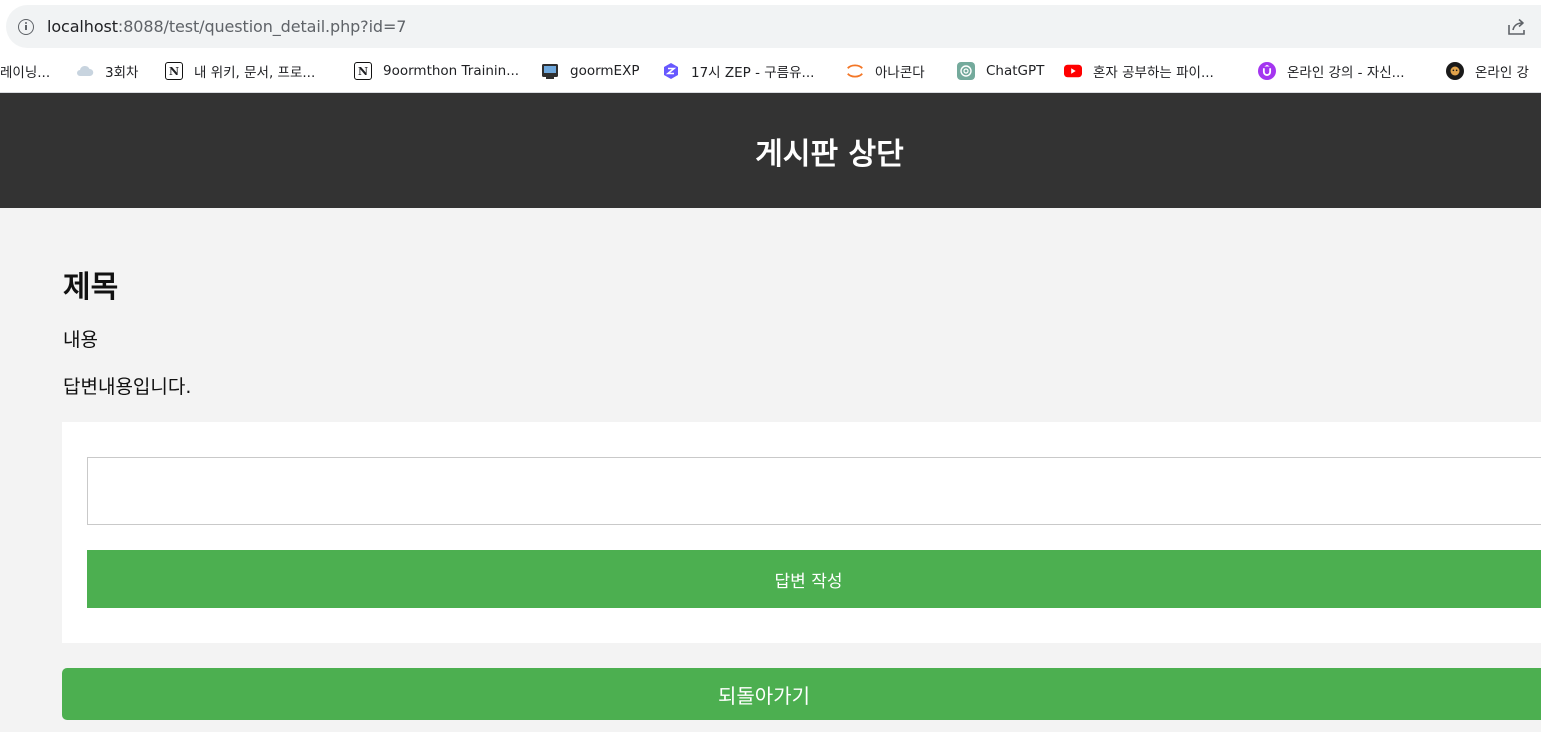 Image resolution: width=1541 pixels, height=732 pixels. Describe the element at coordinates (550, 71) in the screenshot. I see `goormexp-icon` at that location.